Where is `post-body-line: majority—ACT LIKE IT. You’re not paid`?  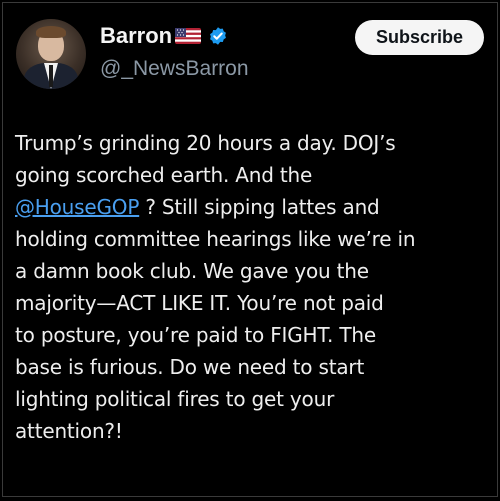 post-body-line: majority—ACT LIKE IT. You’re not paid is located at coordinates (199, 303).